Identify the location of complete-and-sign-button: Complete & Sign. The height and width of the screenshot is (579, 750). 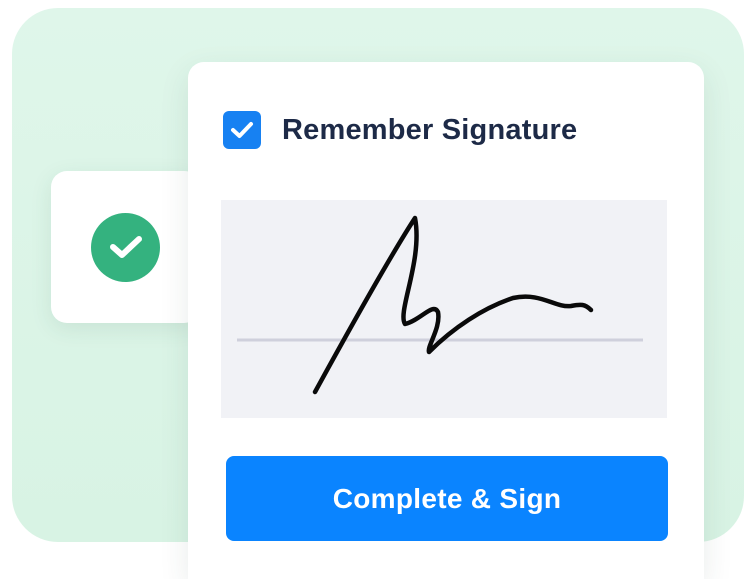
(447, 498).